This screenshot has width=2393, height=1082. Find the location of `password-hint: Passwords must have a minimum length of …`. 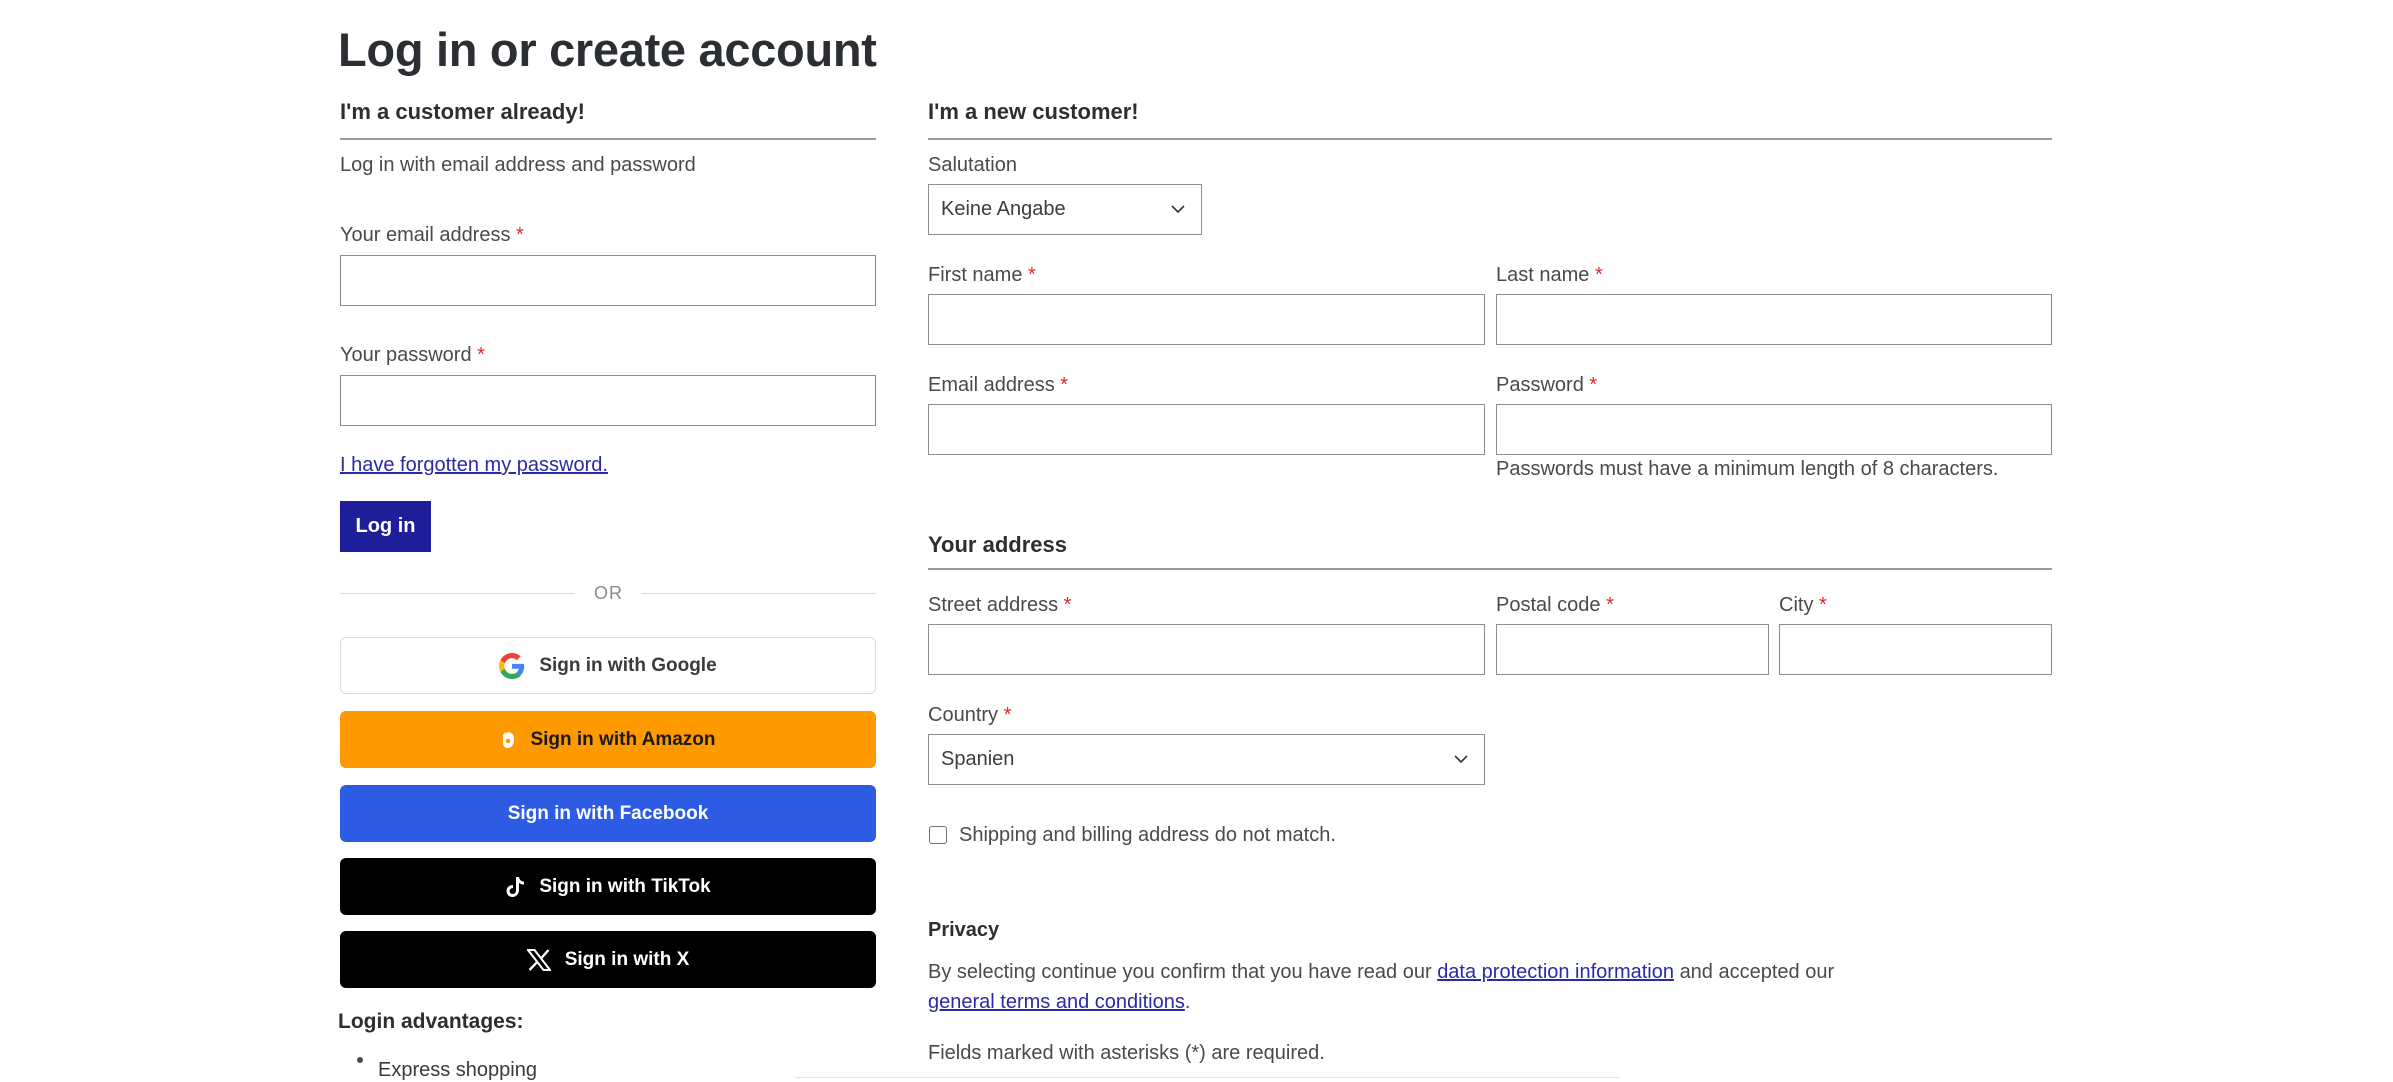

password-hint: Passwords must have a minimum length of … is located at coordinates (1747, 469).